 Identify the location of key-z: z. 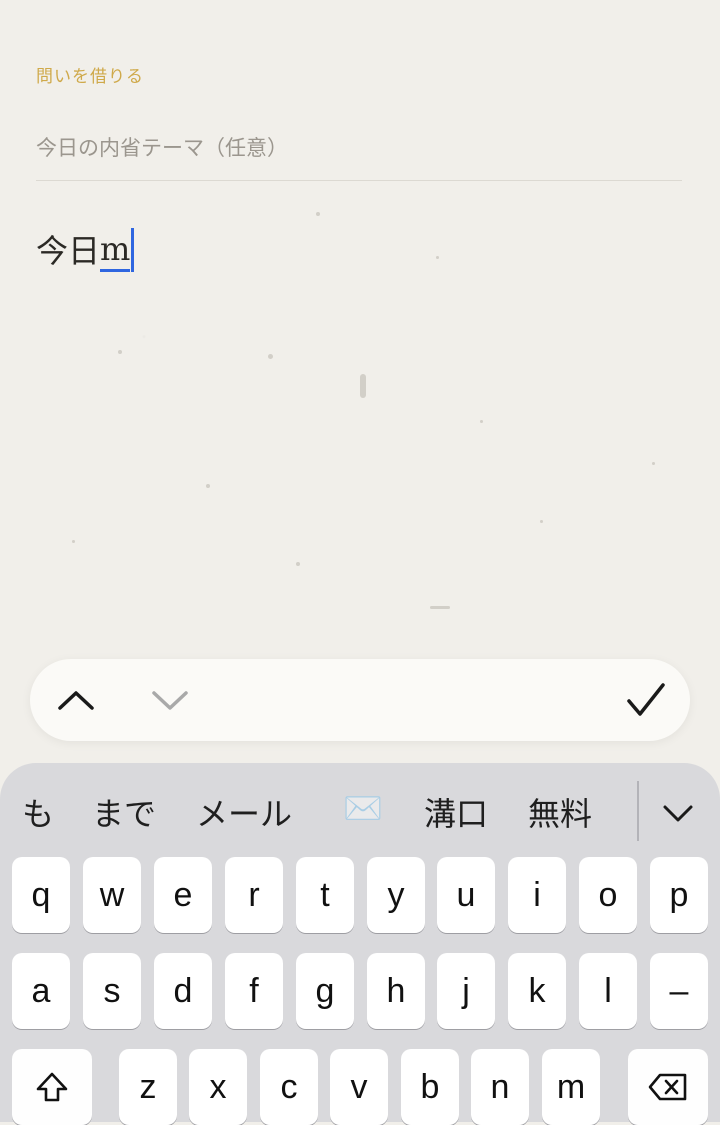
(148, 1087).